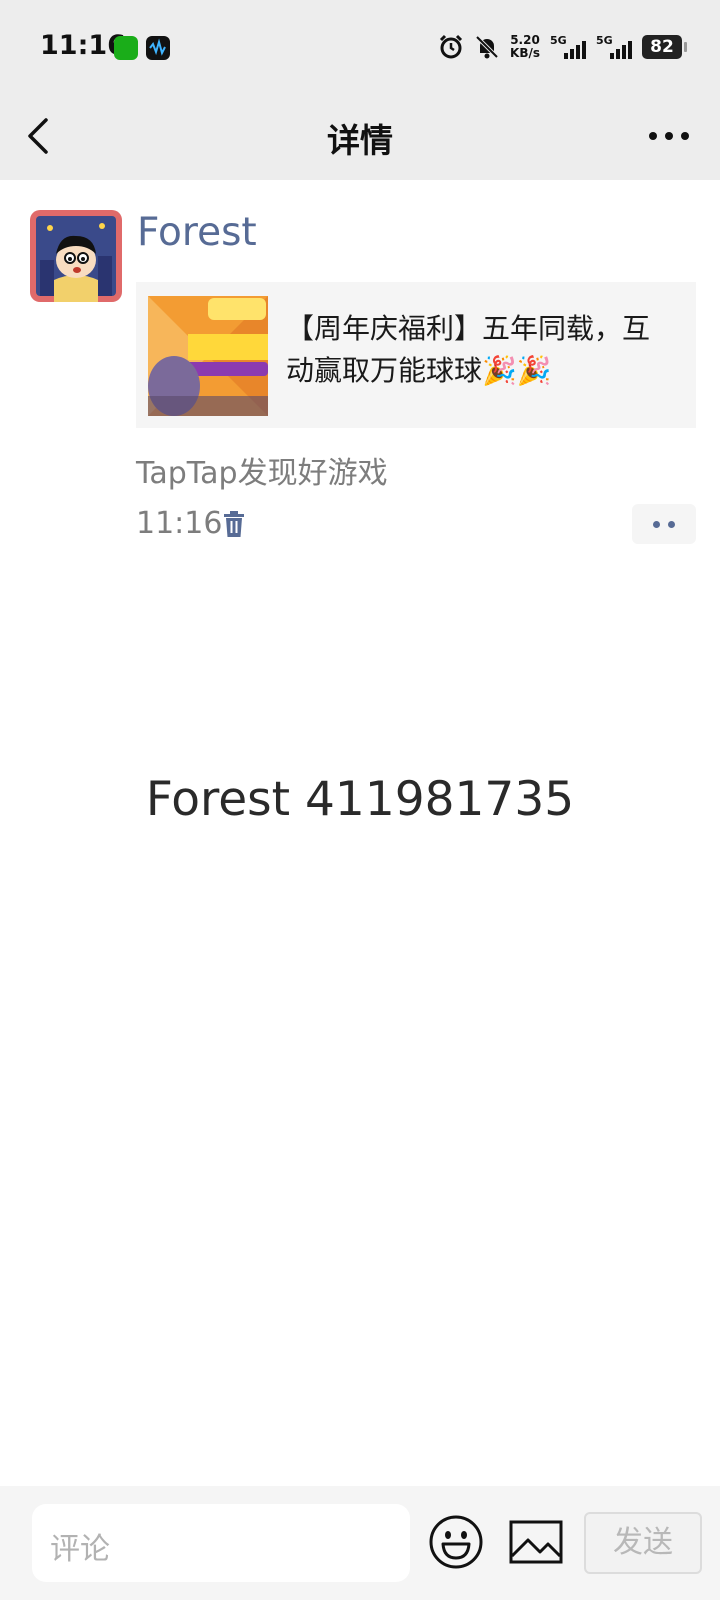  I want to click on page-title: 详情, so click(360, 140).